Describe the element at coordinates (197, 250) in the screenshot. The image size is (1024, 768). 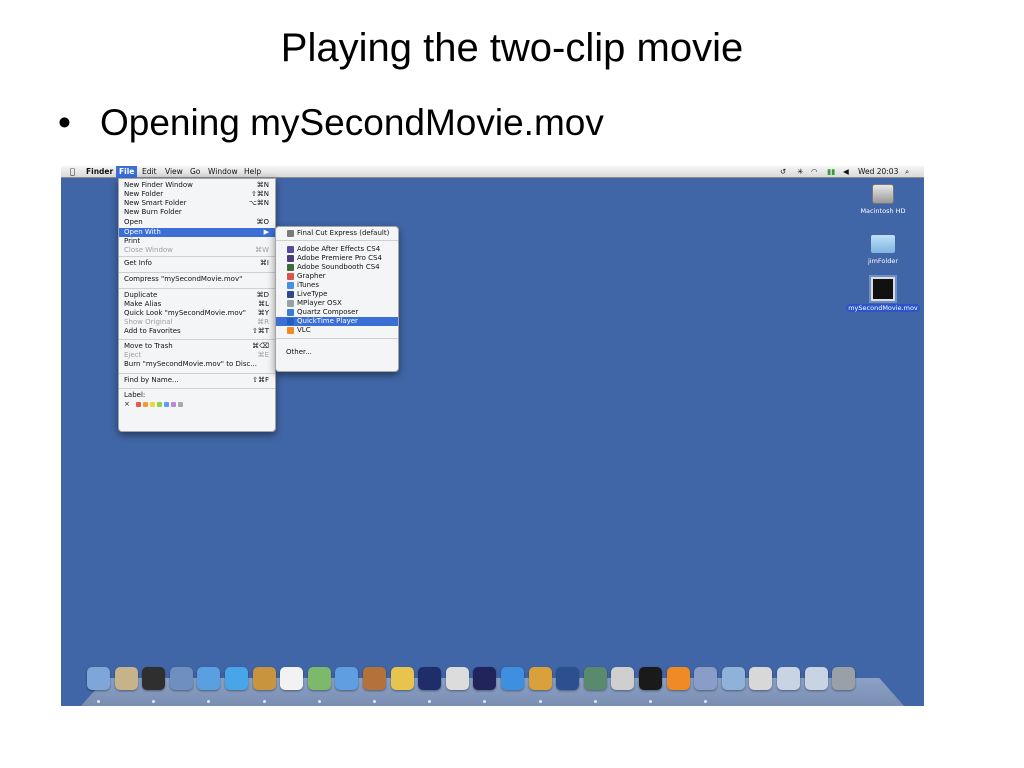
I see `file-menu-item: Close Window ⌘W` at that location.